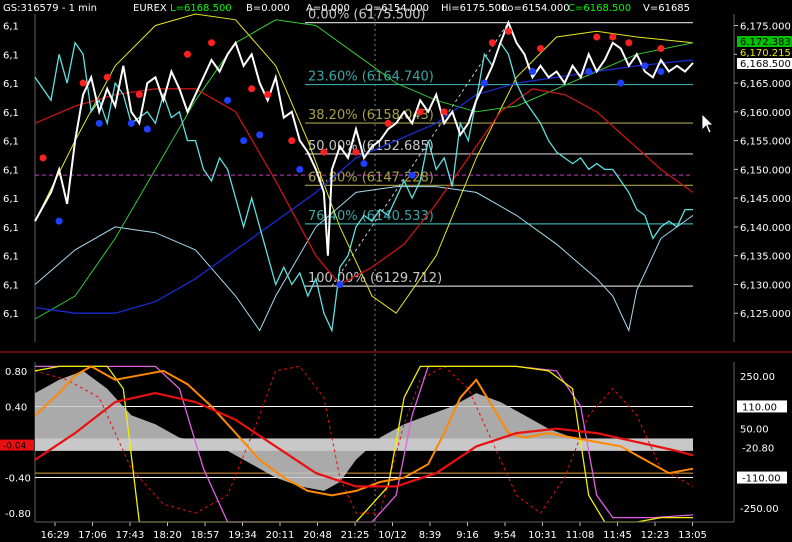 The width and height of the screenshot is (792, 542). I want to click on time-tick-label: 17:43, so click(130, 535).